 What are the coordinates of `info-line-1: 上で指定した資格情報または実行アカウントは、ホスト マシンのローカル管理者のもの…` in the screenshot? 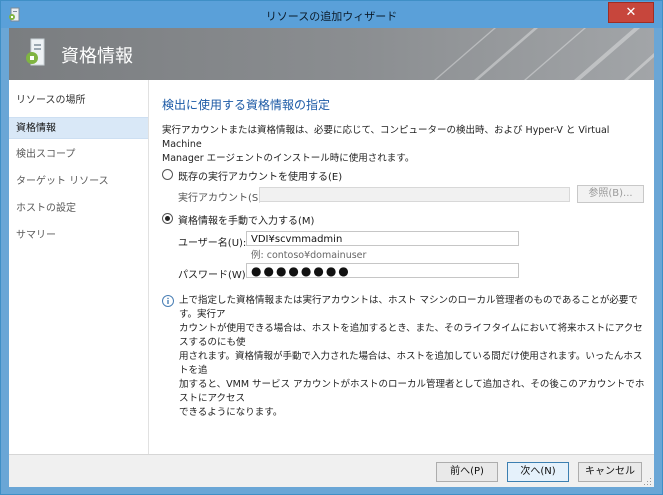 It's located at (408, 307).